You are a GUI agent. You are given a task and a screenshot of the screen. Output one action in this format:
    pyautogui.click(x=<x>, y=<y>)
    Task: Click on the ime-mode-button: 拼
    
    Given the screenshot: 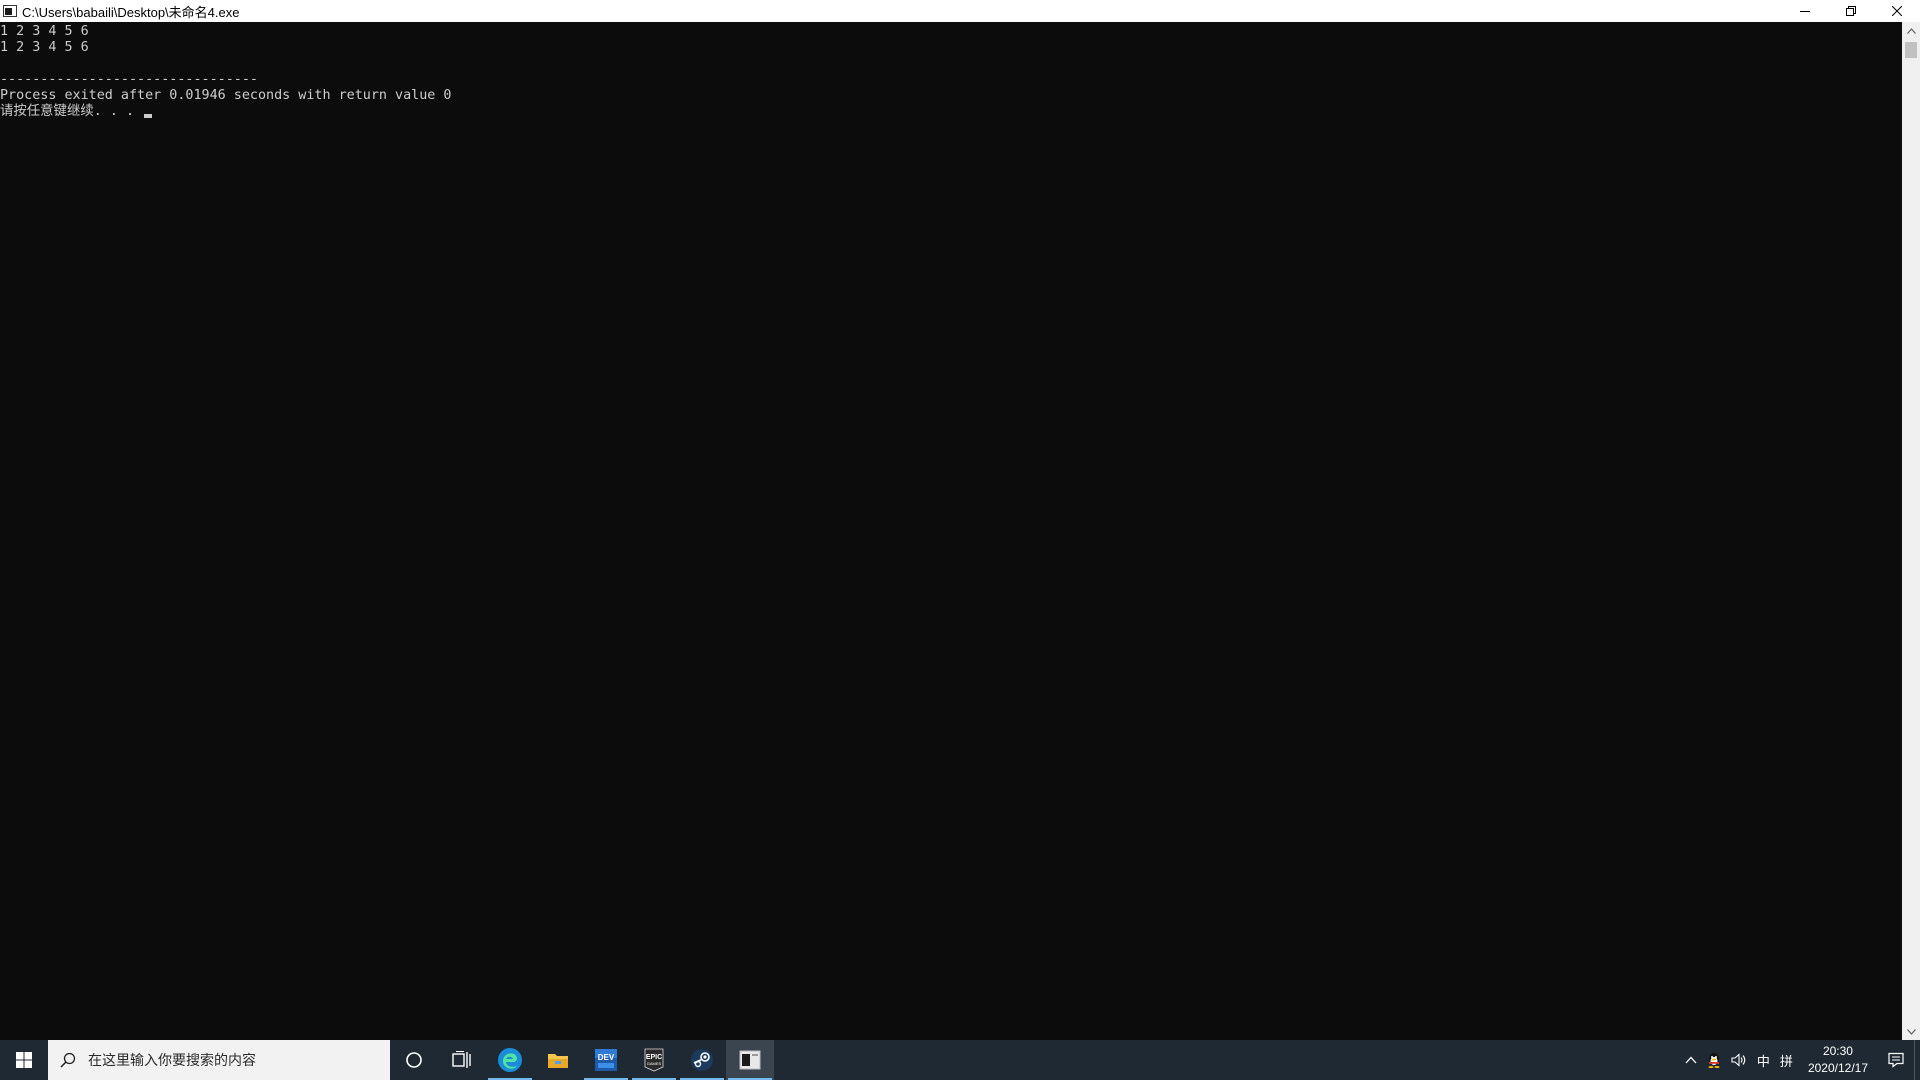 What is the action you would take?
    pyautogui.click(x=1786, y=1060)
    